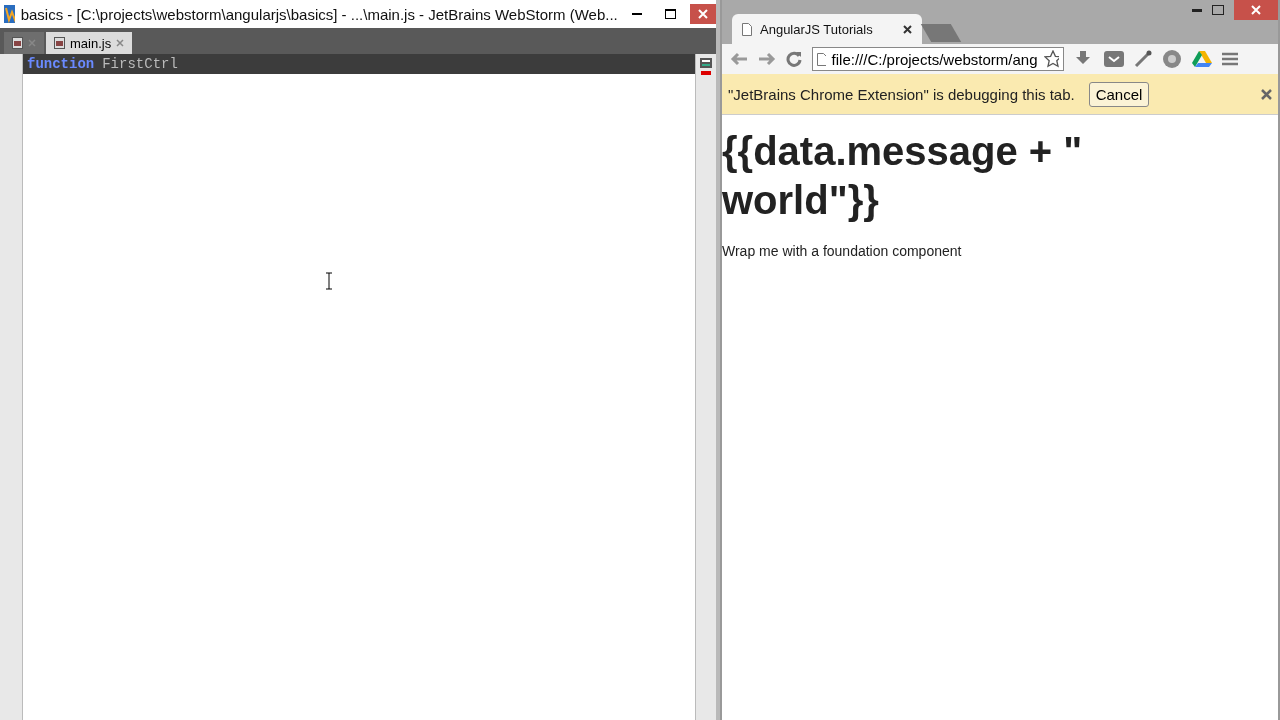  I want to click on text-cursor-icon, so click(329, 281).